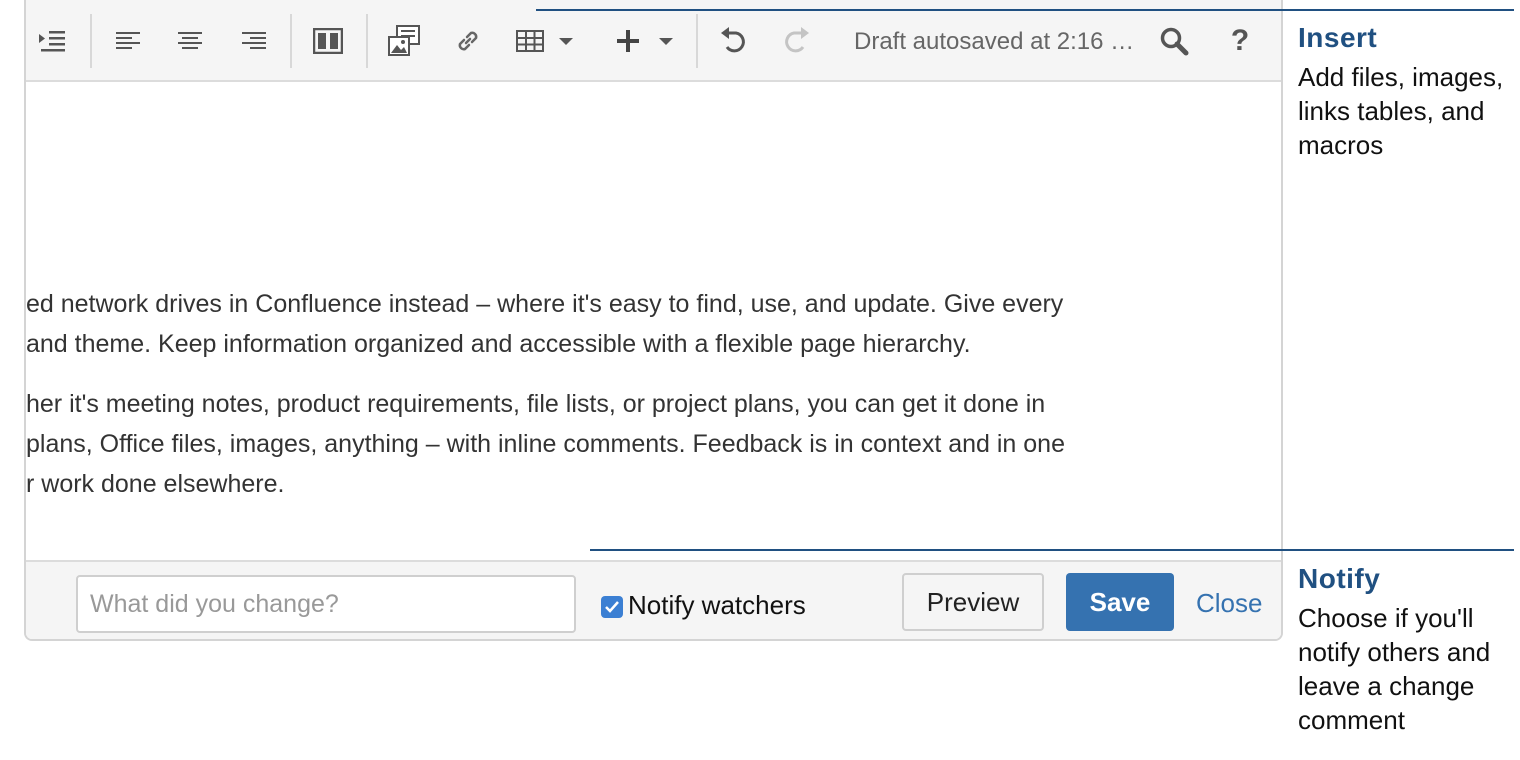 Image resolution: width=1520 pixels, height=760 pixels. What do you see at coordinates (717, 605) in the screenshot?
I see `notify-watchers-label: Notify watchers` at bounding box center [717, 605].